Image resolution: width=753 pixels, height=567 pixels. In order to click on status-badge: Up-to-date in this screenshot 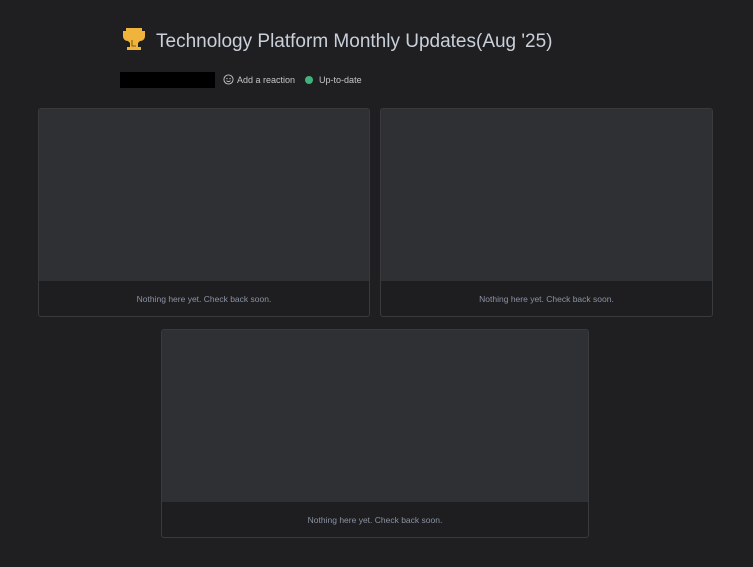, I will do `click(333, 80)`.